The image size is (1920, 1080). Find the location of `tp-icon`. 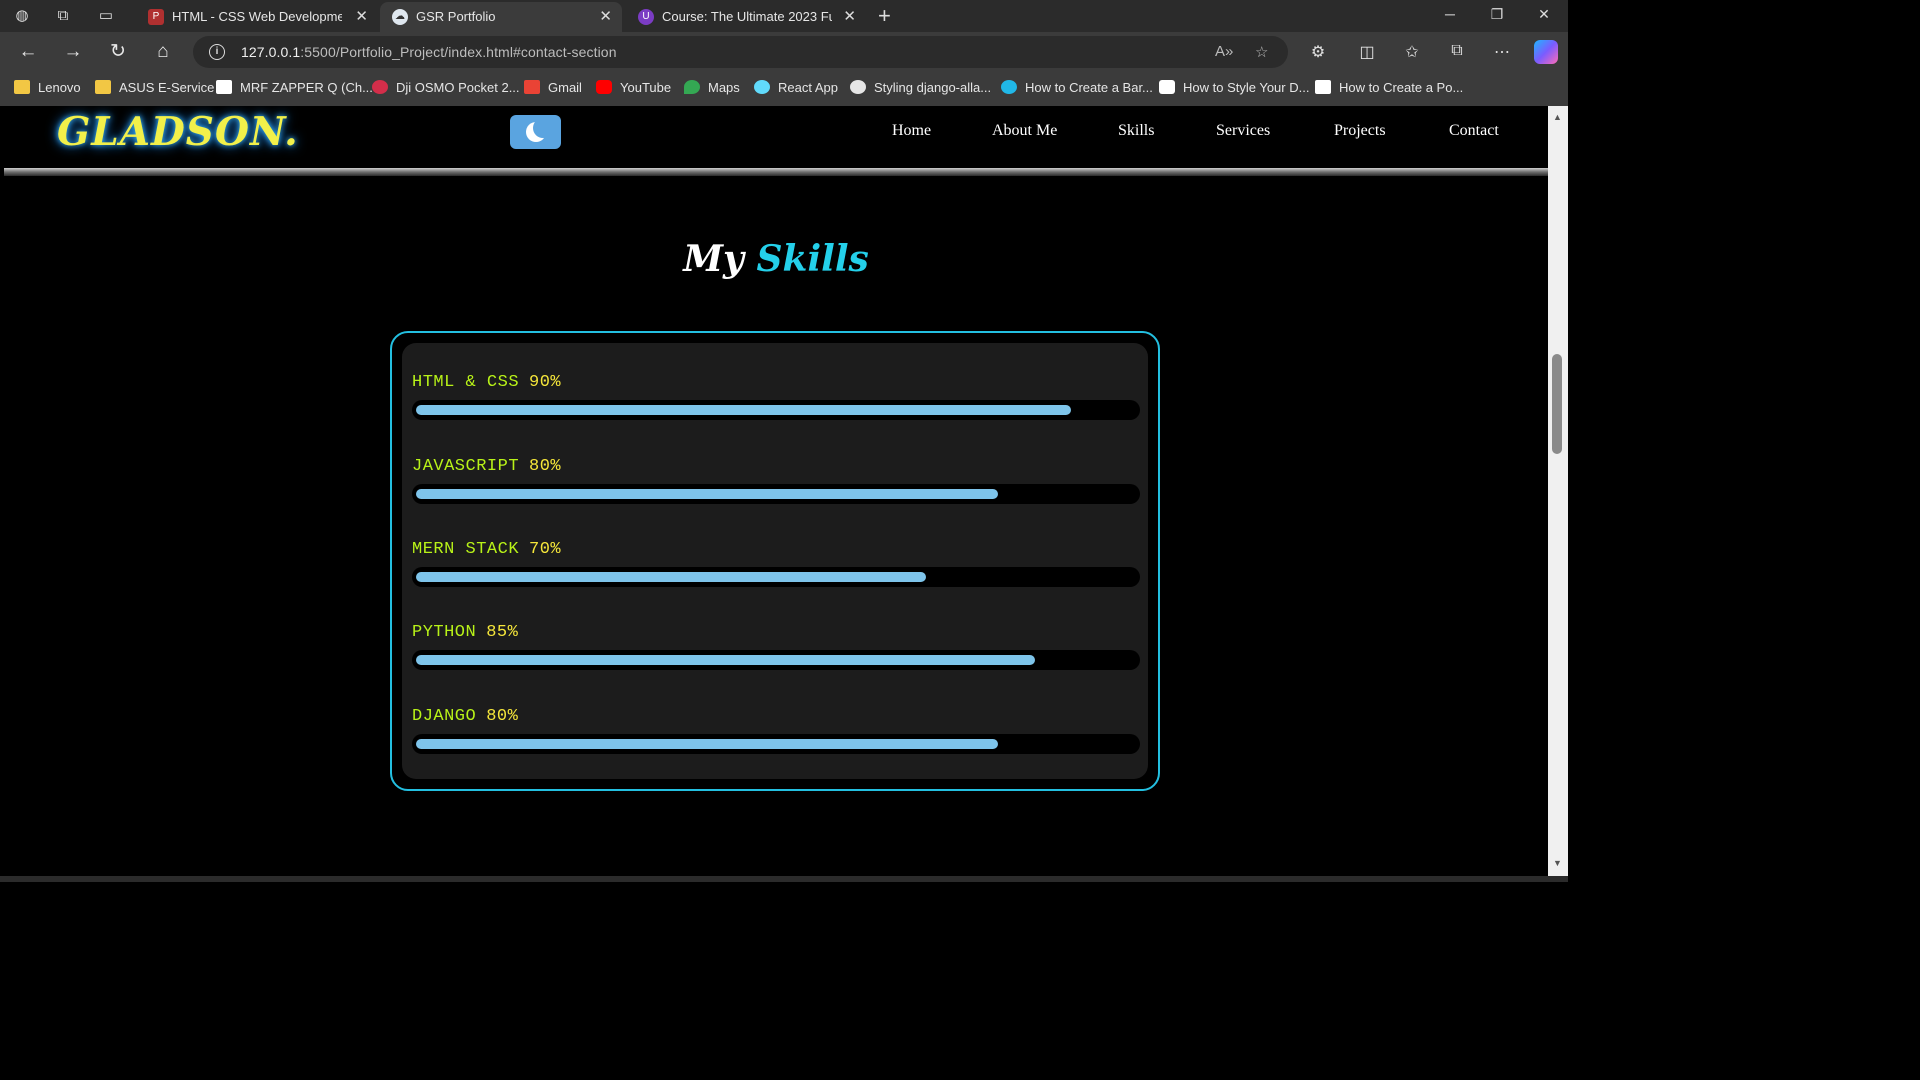

tp-icon is located at coordinates (224, 87).